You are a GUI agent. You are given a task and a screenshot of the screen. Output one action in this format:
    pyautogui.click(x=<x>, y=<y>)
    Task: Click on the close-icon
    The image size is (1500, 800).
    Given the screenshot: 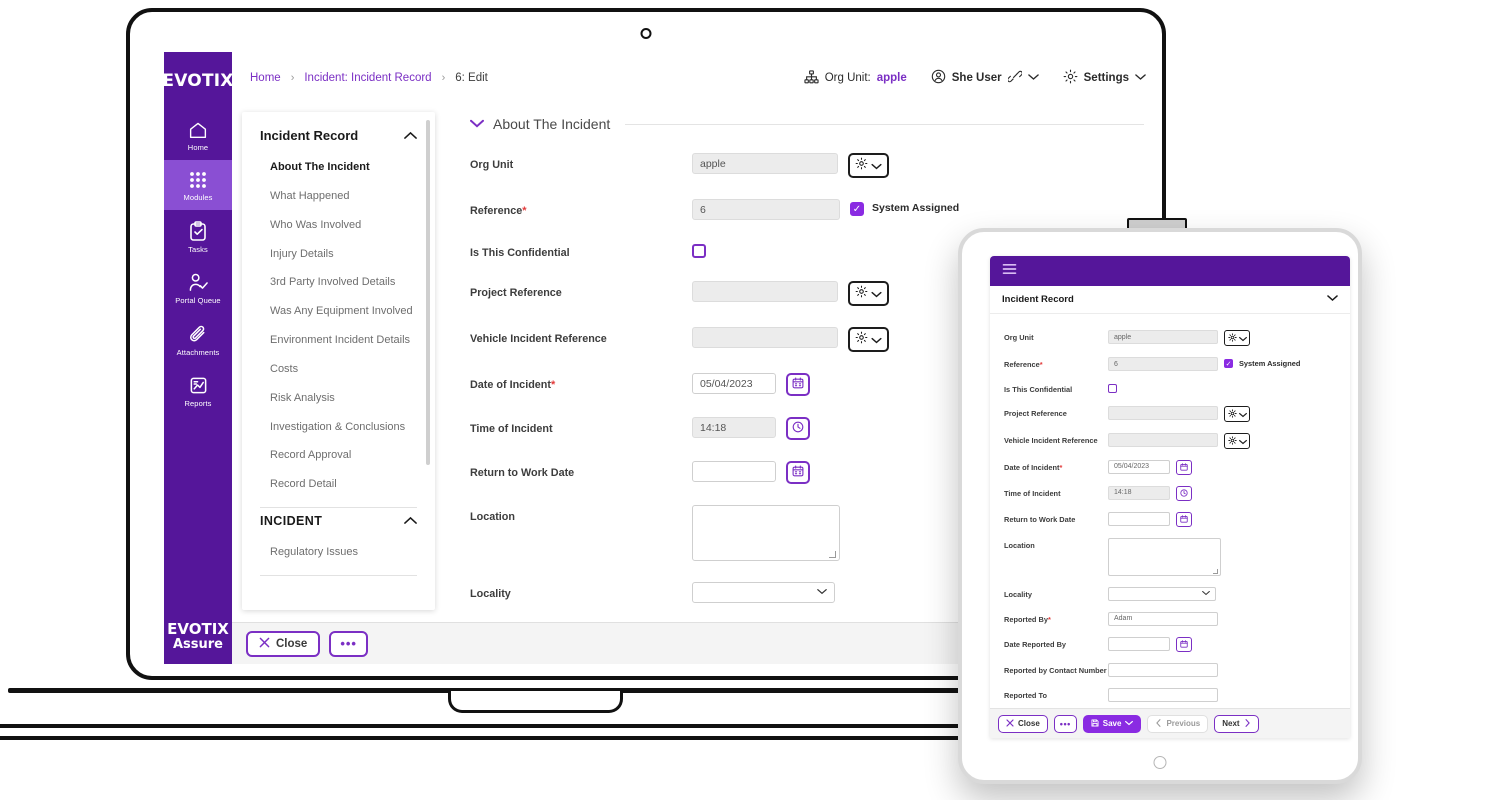 What is the action you would take?
    pyautogui.click(x=1010, y=723)
    